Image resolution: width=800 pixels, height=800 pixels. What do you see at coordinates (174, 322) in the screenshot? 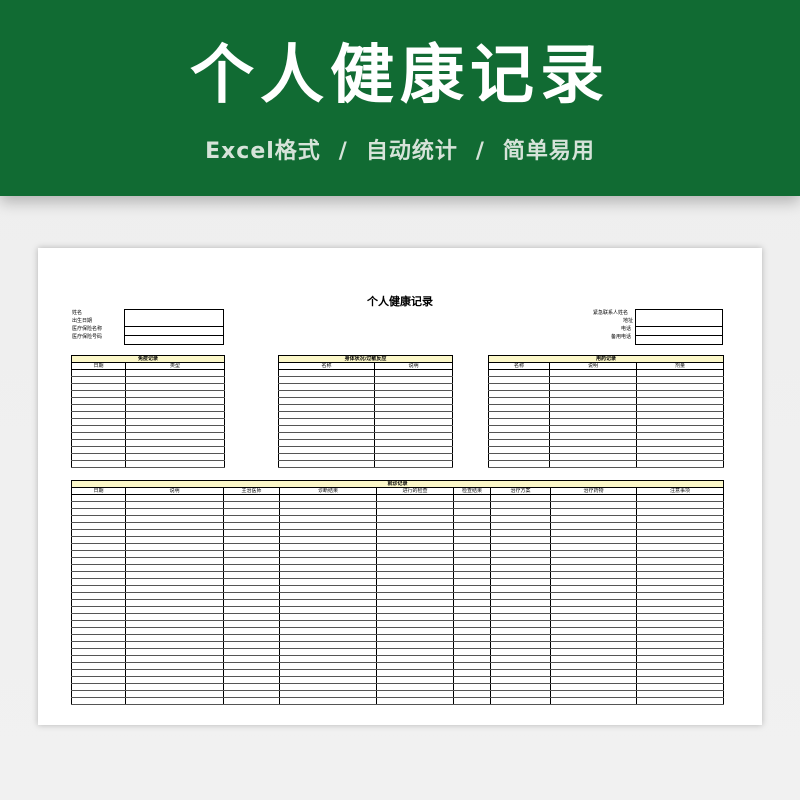
I see `field-input-birthdate` at bounding box center [174, 322].